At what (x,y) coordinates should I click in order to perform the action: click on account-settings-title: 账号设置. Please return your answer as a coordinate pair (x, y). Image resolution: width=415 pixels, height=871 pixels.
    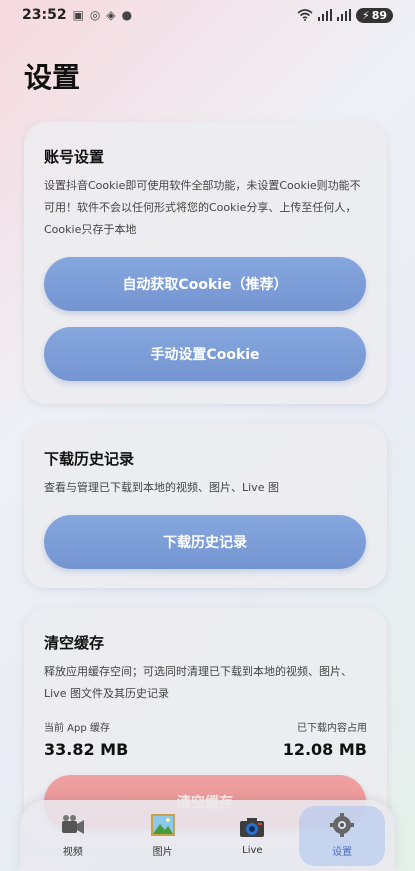
    Looking at the image, I should click on (74, 157).